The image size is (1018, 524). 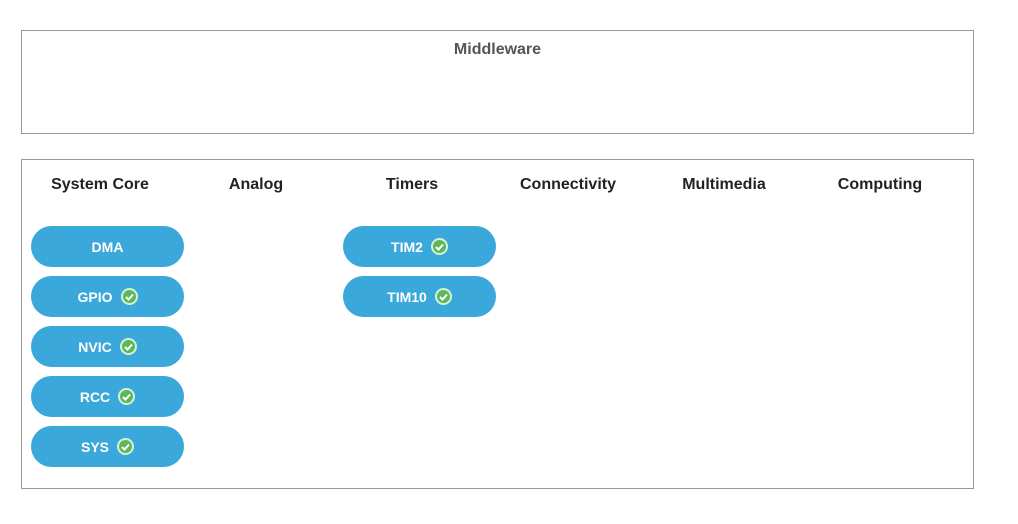 What do you see at coordinates (95, 346) in the screenshot?
I see `peripheral-label: NVIC` at bounding box center [95, 346].